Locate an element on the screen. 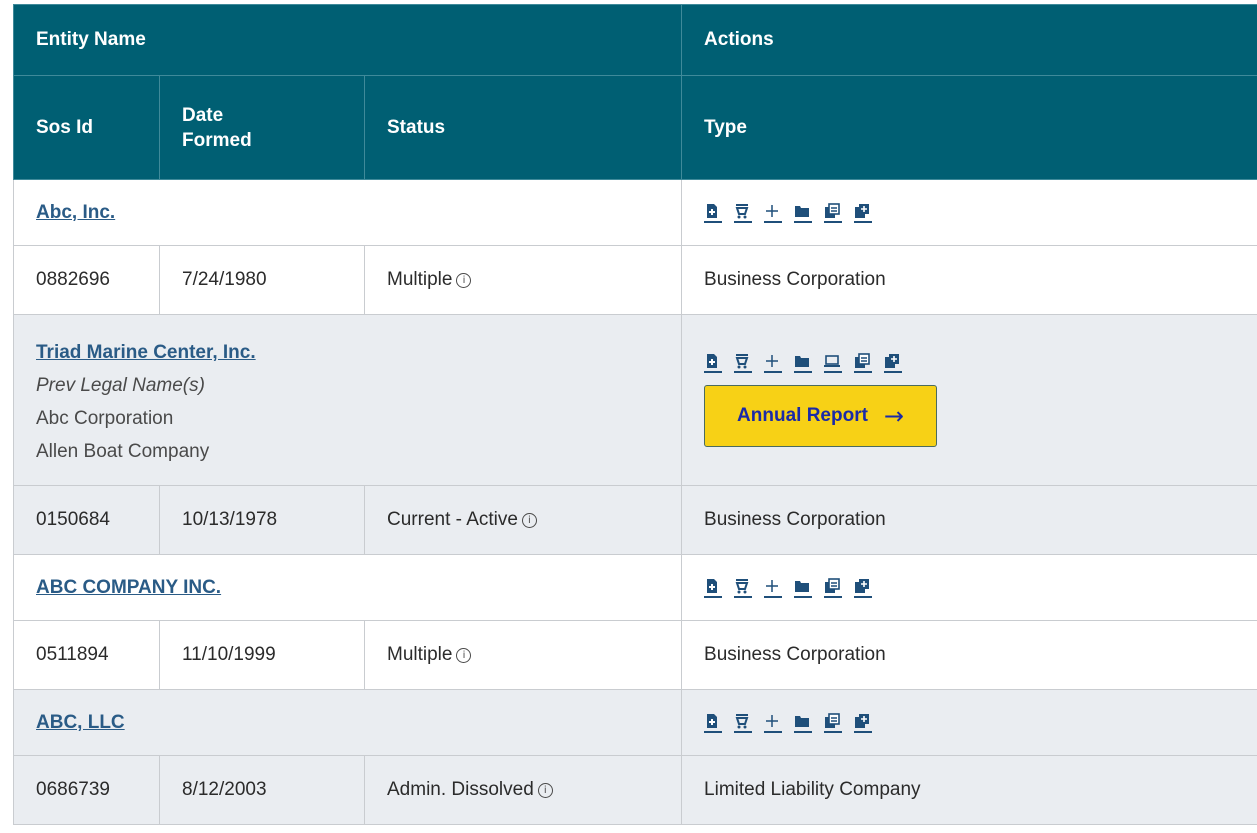 This screenshot has width=1257, height=833. header-date-formed-line1: Date is located at coordinates (203, 115).